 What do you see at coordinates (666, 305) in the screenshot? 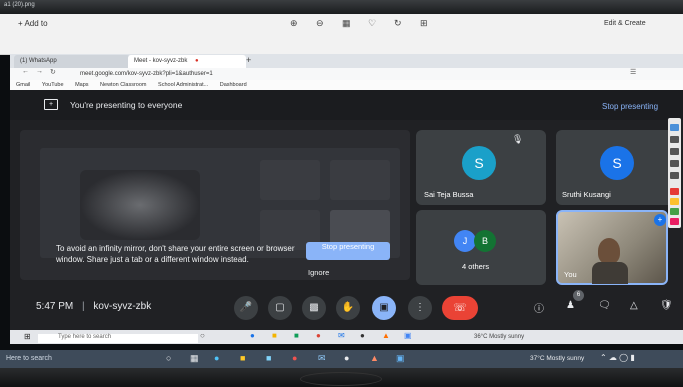
I see `host-controls-icon: 🛡` at bounding box center [666, 305].